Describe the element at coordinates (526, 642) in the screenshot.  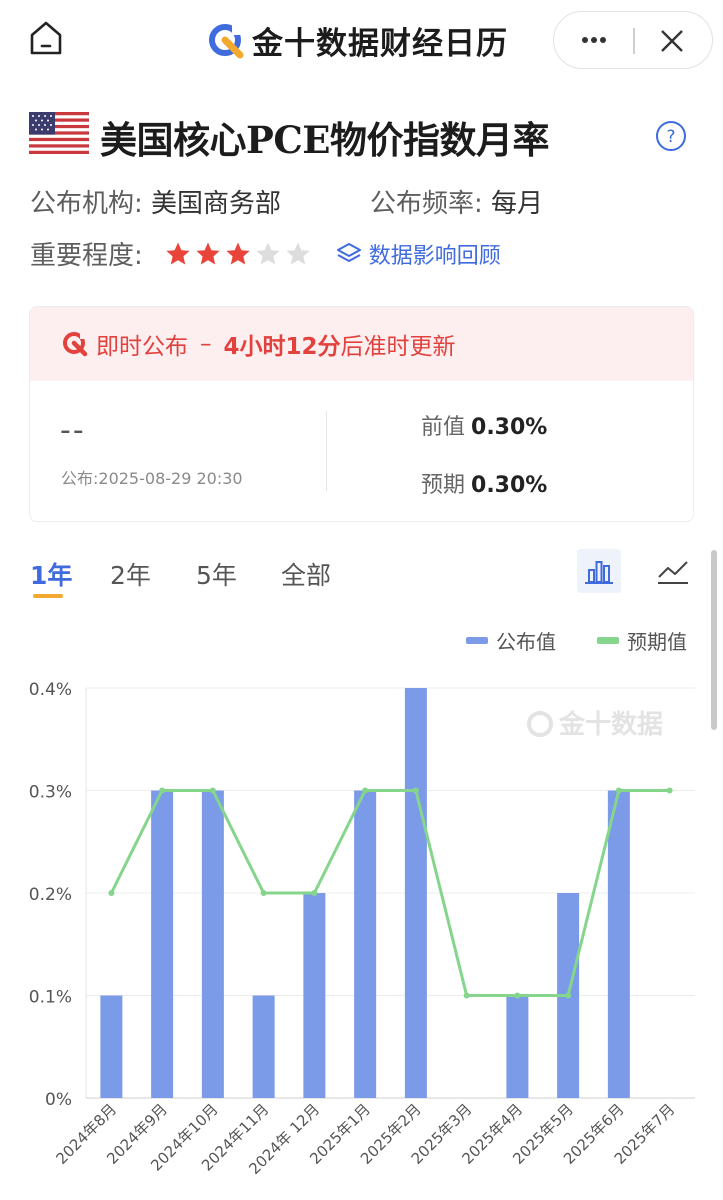
I see `legend-label-actual: 公布值` at that location.